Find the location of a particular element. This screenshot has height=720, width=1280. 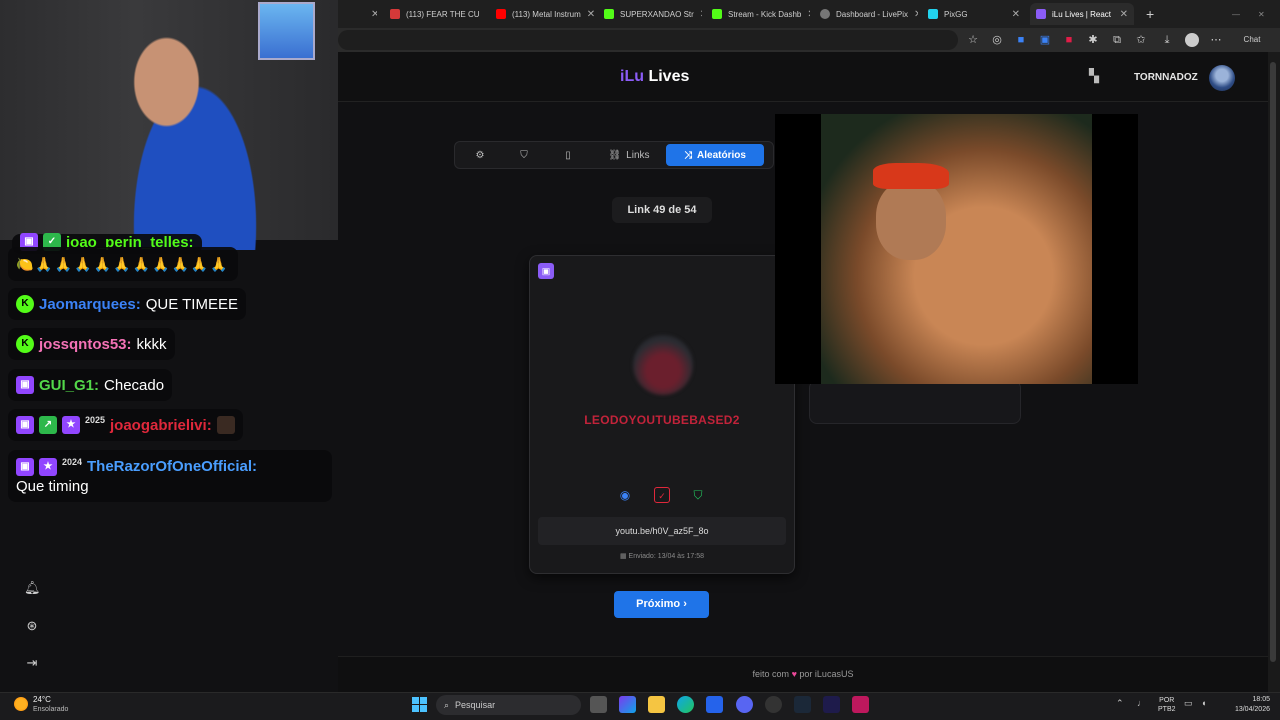

system-clock: 18:05 13/04/2026 is located at coordinates (1246, 705).